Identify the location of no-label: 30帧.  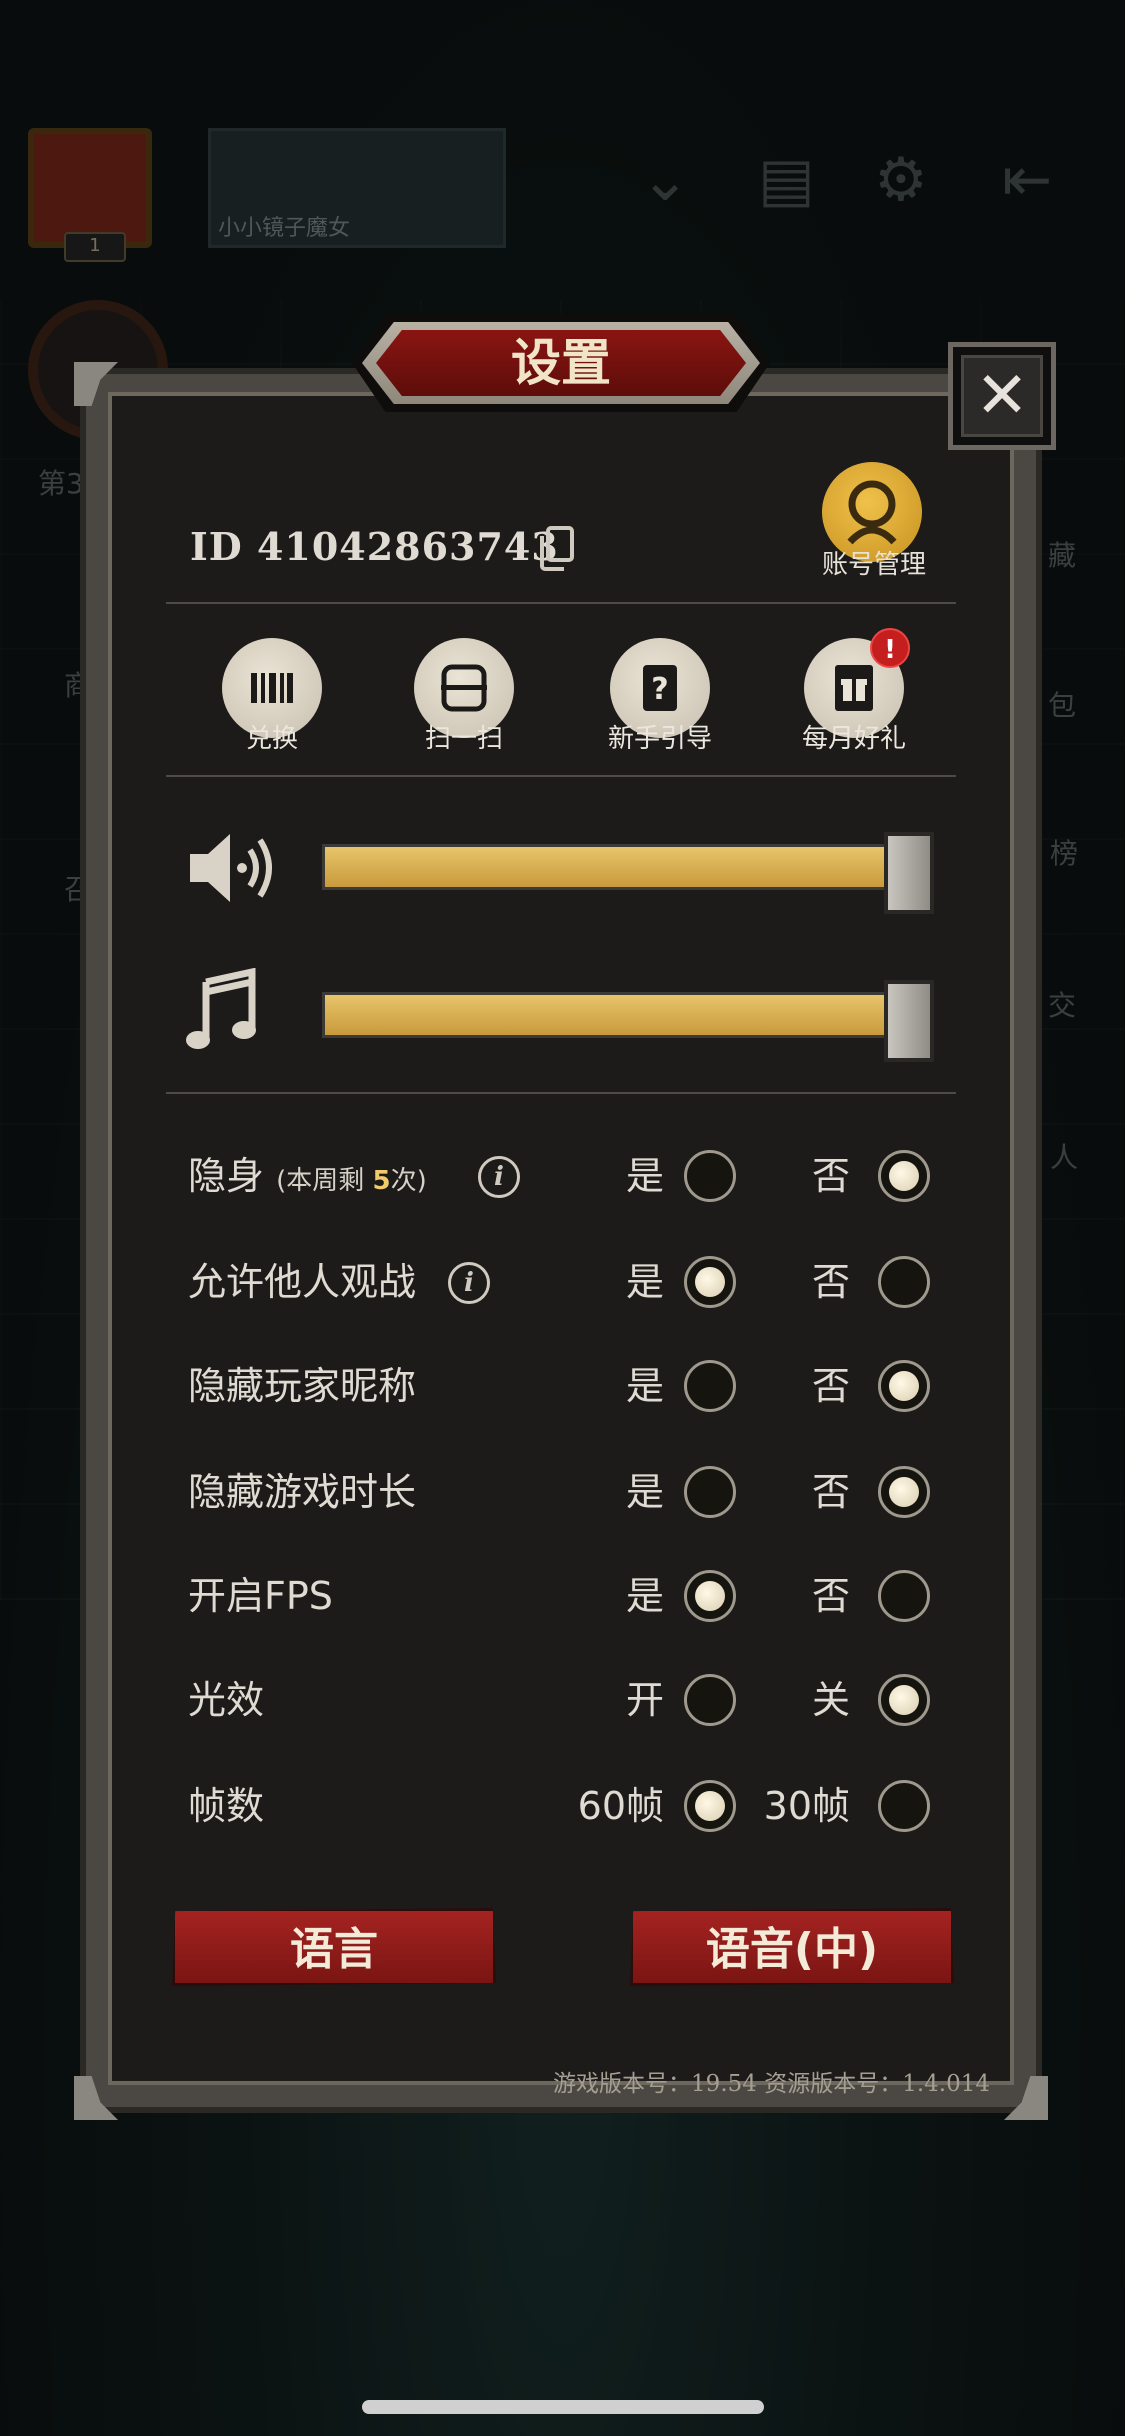
(806, 1806).